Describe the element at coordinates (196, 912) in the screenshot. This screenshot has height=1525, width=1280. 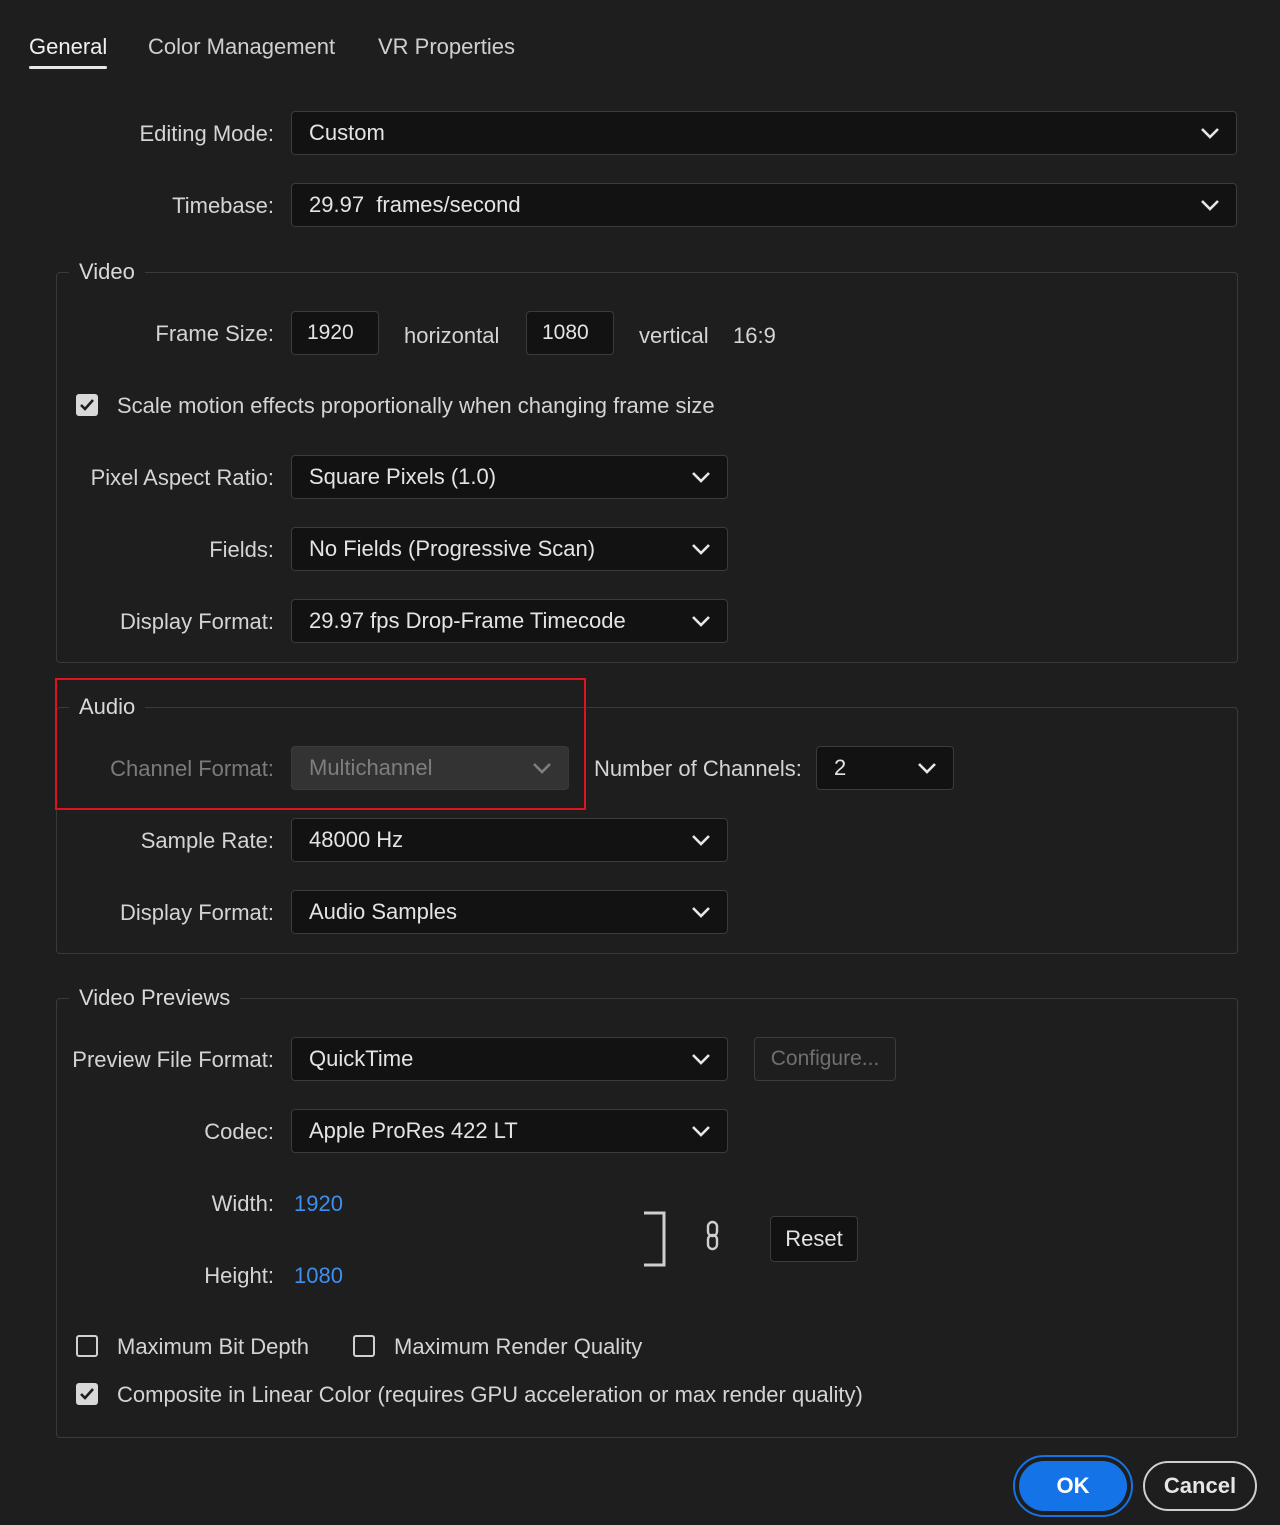
I see `audio-display-format-label: Display Format:` at that location.